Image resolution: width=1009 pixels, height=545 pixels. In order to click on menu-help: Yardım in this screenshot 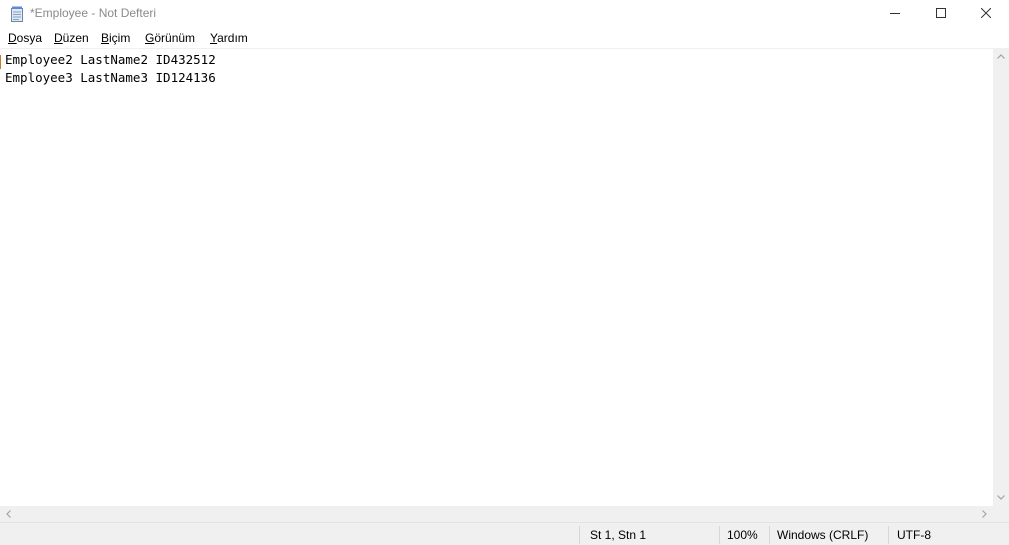, I will do `click(229, 38)`.